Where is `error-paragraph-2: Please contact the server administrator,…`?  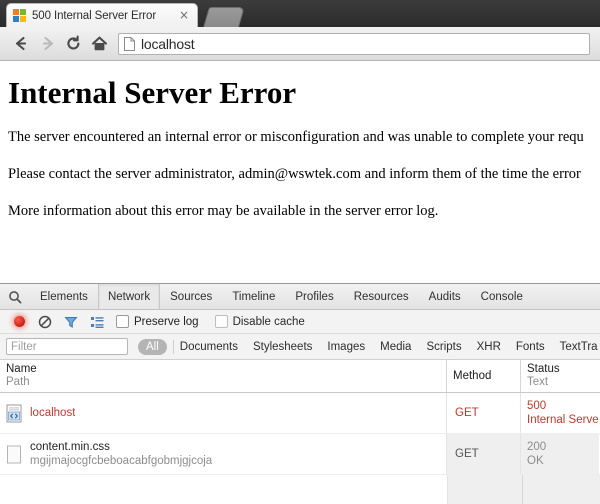
error-paragraph-2: Please contact the server administrator,… is located at coordinates (294, 174).